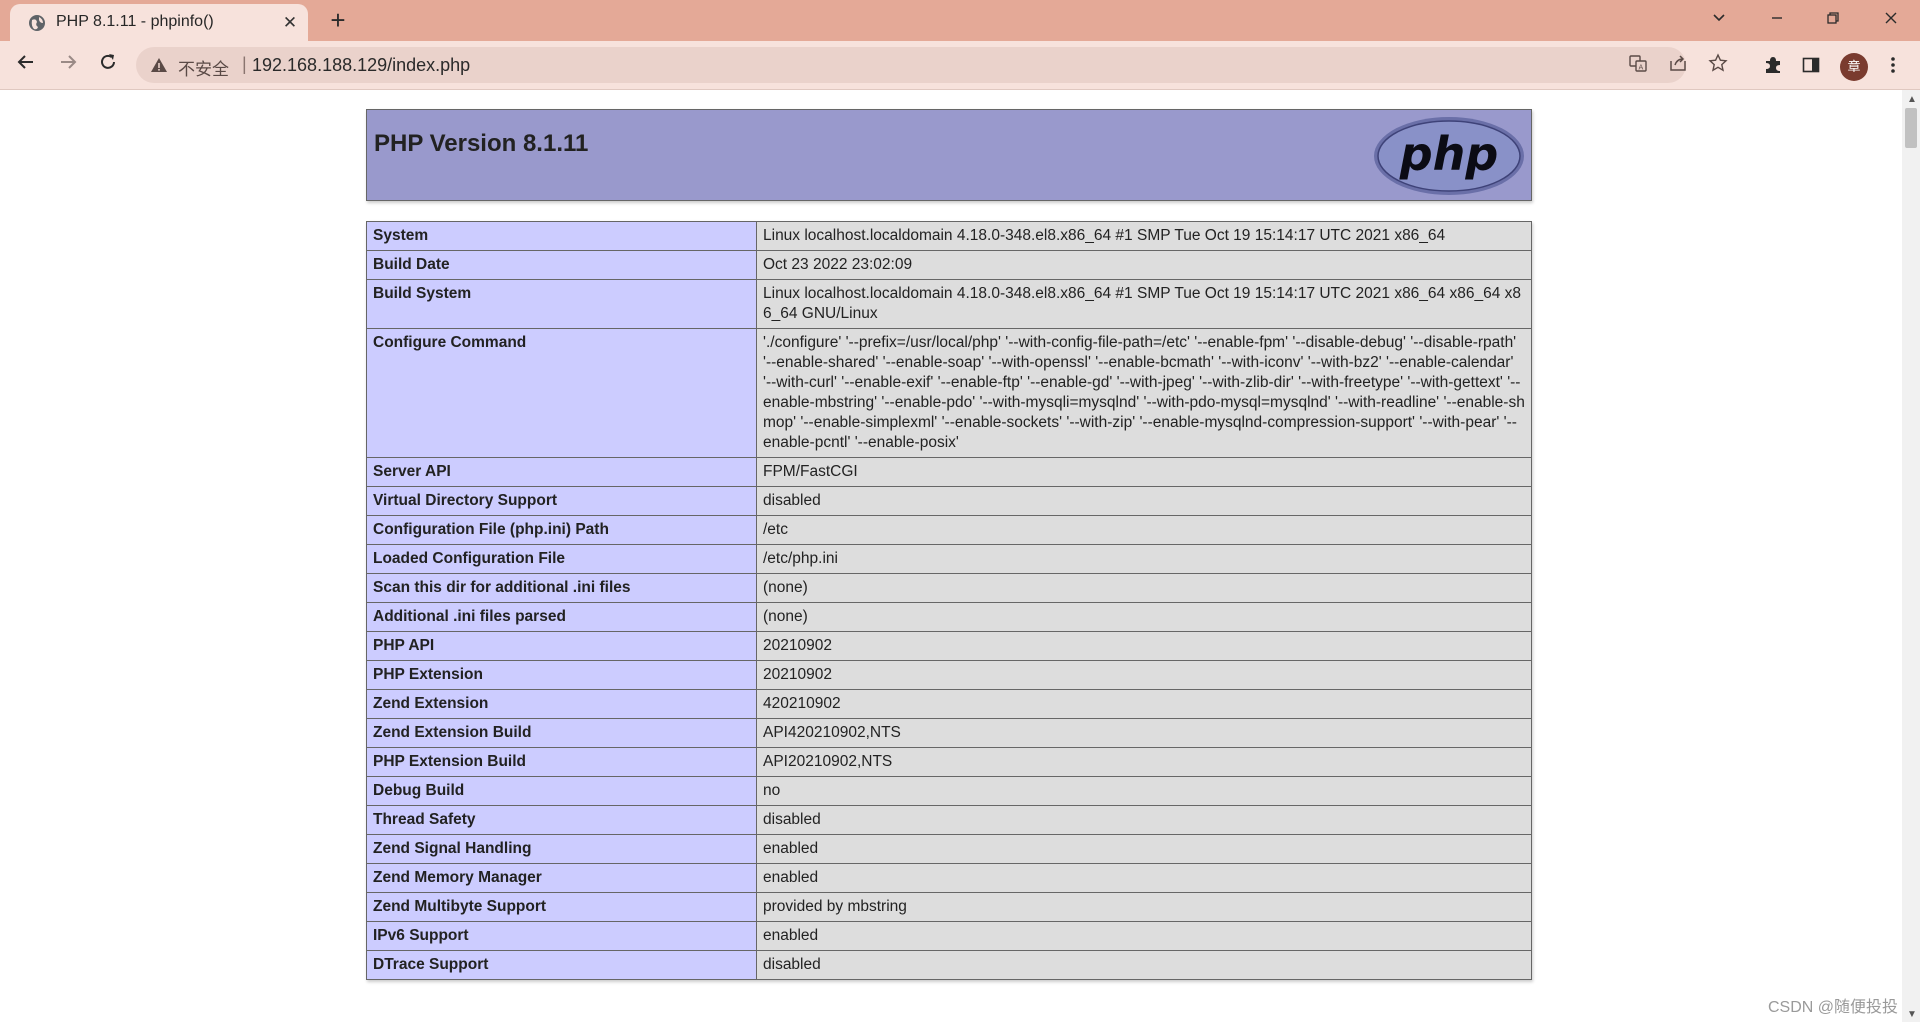 This screenshot has height=1022, width=1920. Describe the element at coordinates (1854, 67) in the screenshot. I see `profile-avatar: 章` at that location.